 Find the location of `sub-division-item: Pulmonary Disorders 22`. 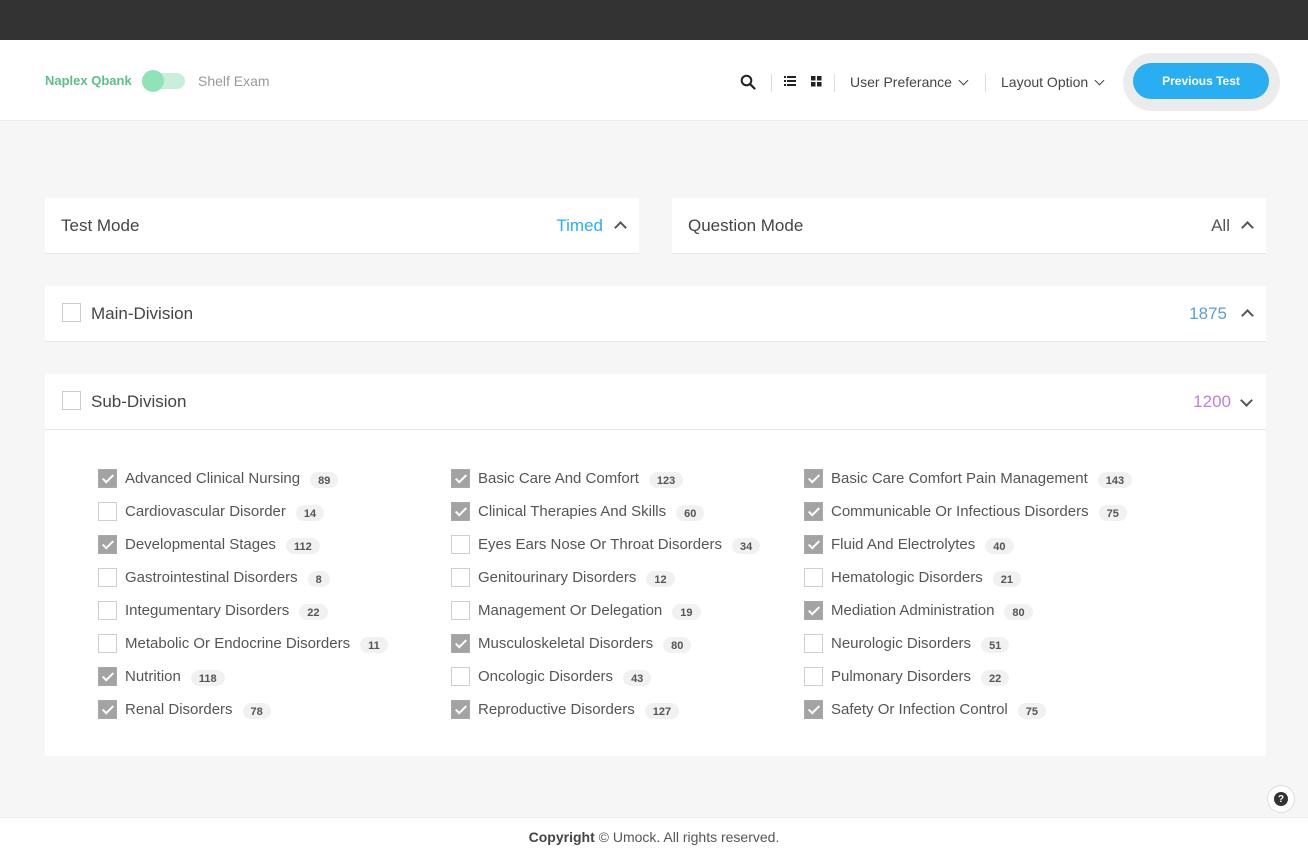

sub-division-item: Pulmonary Disorders 22 is located at coordinates (907, 676).